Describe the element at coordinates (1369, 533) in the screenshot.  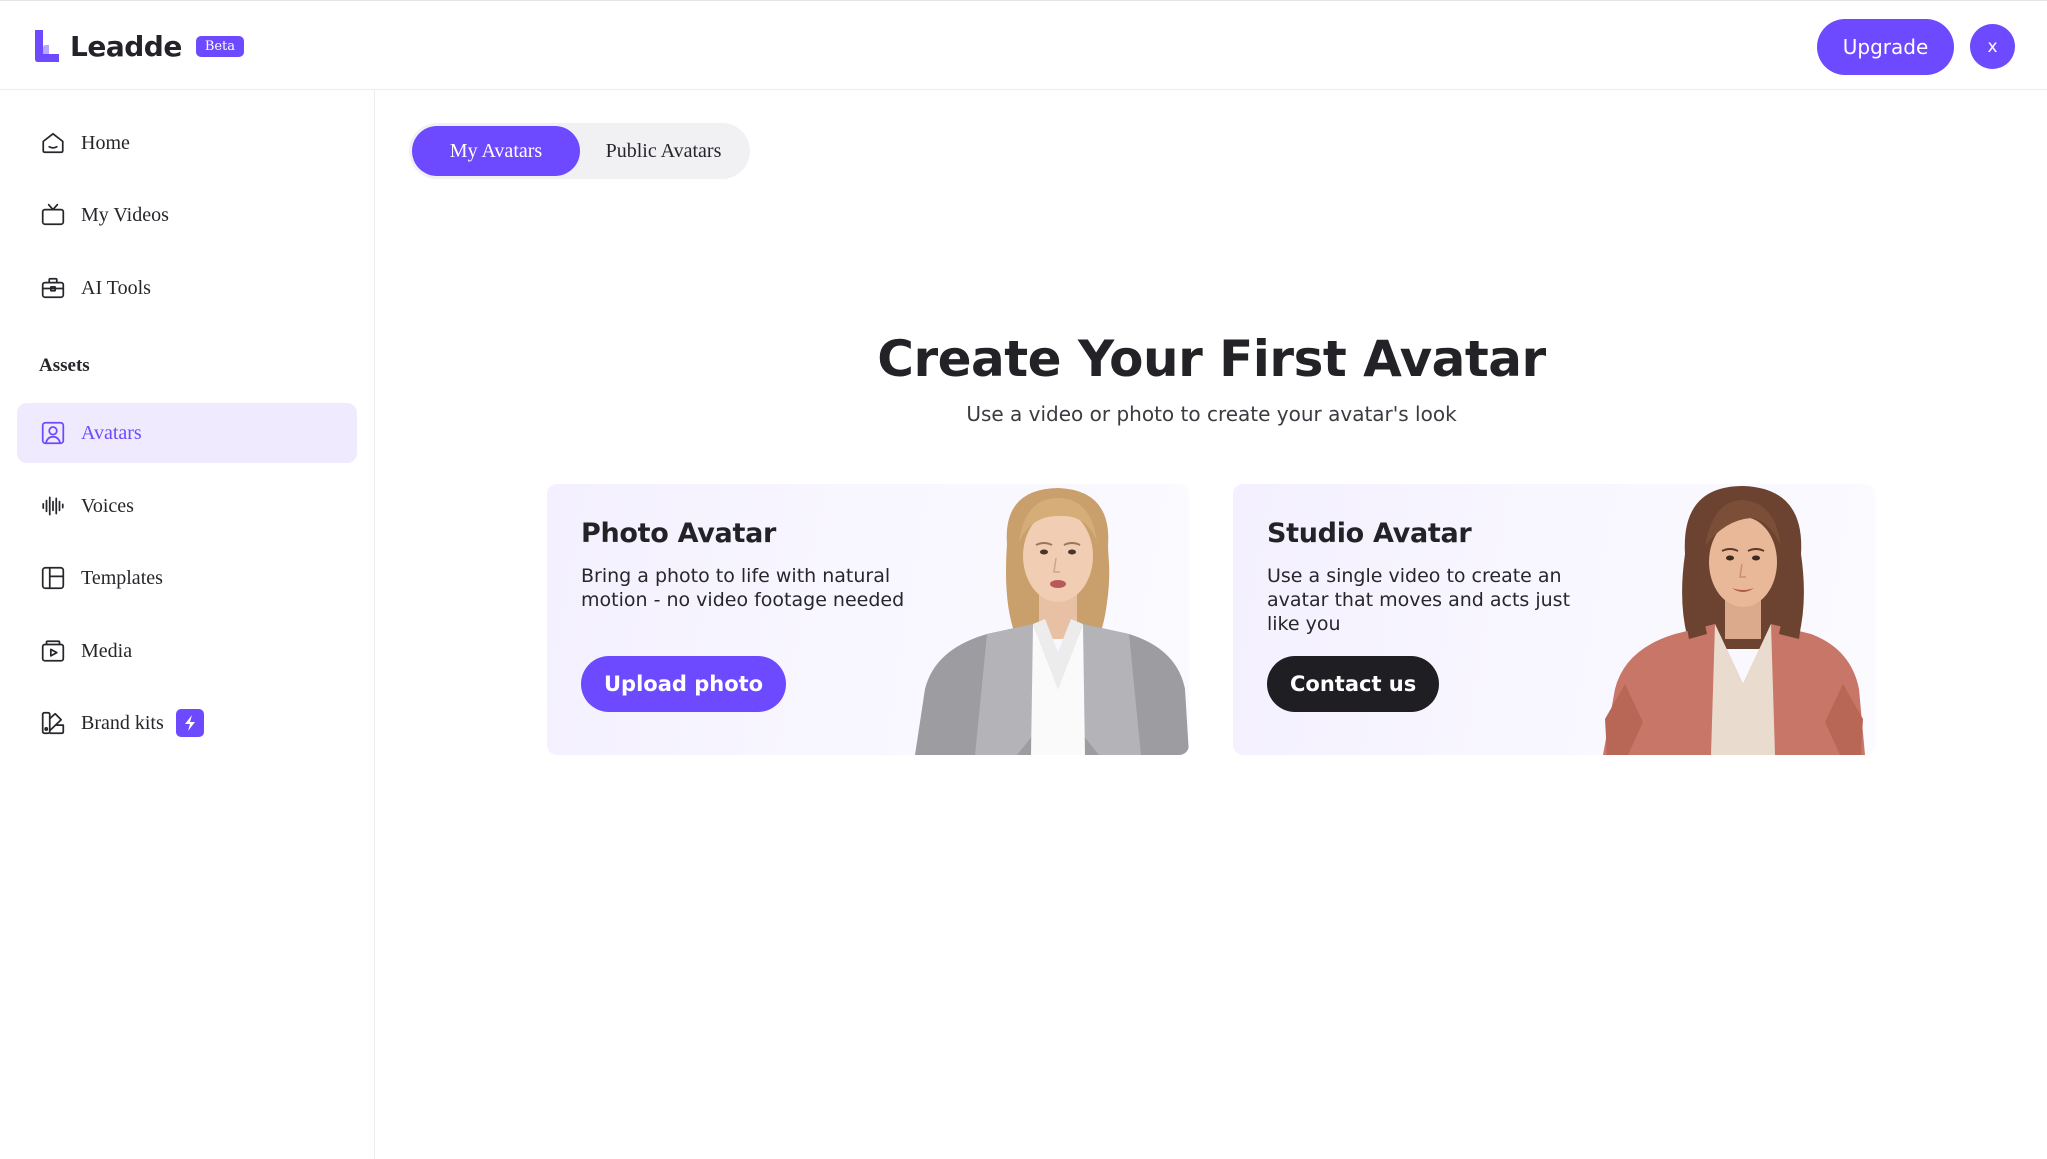
I see `card-title: Studio Avatar` at that location.